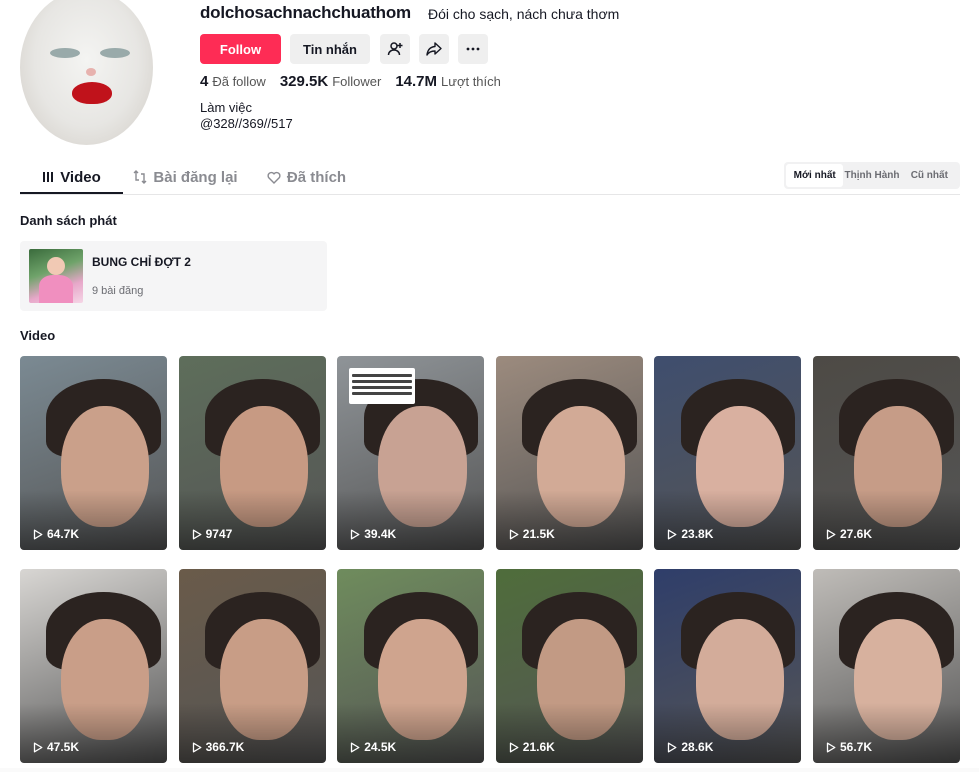  Describe the element at coordinates (233, 81) in the screenshot. I see `following-stat: 4 Đã follow` at that location.